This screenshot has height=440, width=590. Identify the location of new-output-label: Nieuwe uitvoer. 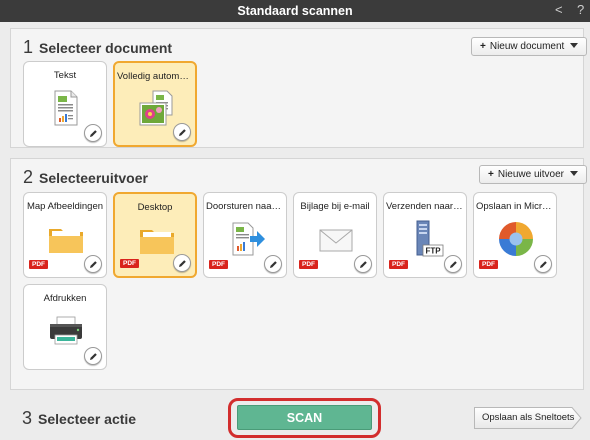
(530, 174).